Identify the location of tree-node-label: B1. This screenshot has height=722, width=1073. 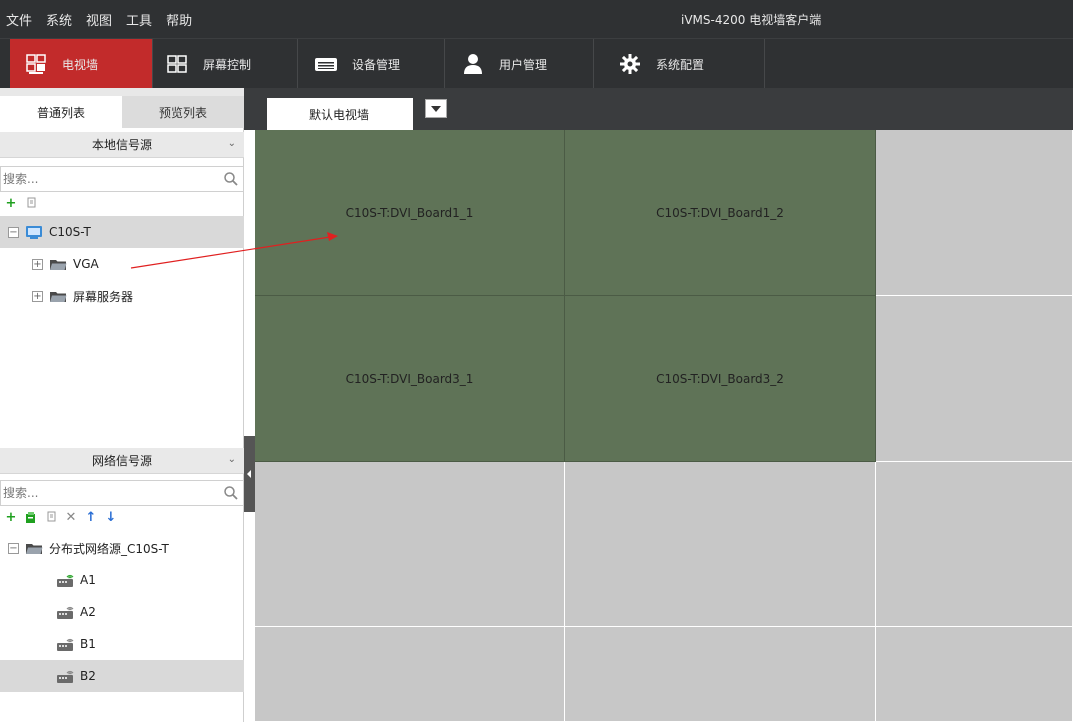
(88, 644).